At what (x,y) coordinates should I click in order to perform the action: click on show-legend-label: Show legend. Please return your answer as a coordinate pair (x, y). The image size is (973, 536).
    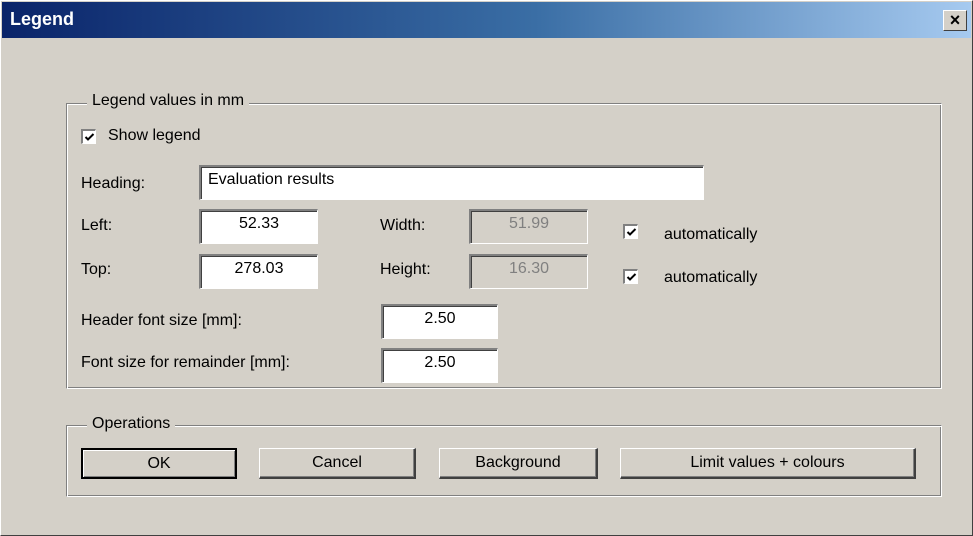
    Looking at the image, I should click on (154, 135).